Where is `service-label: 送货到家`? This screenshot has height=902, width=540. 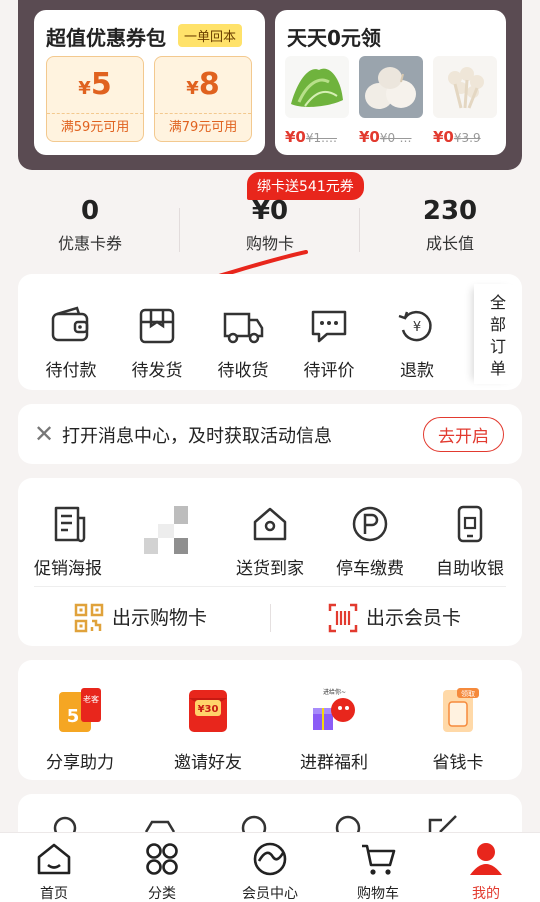 service-label: 送货到家 is located at coordinates (270, 569).